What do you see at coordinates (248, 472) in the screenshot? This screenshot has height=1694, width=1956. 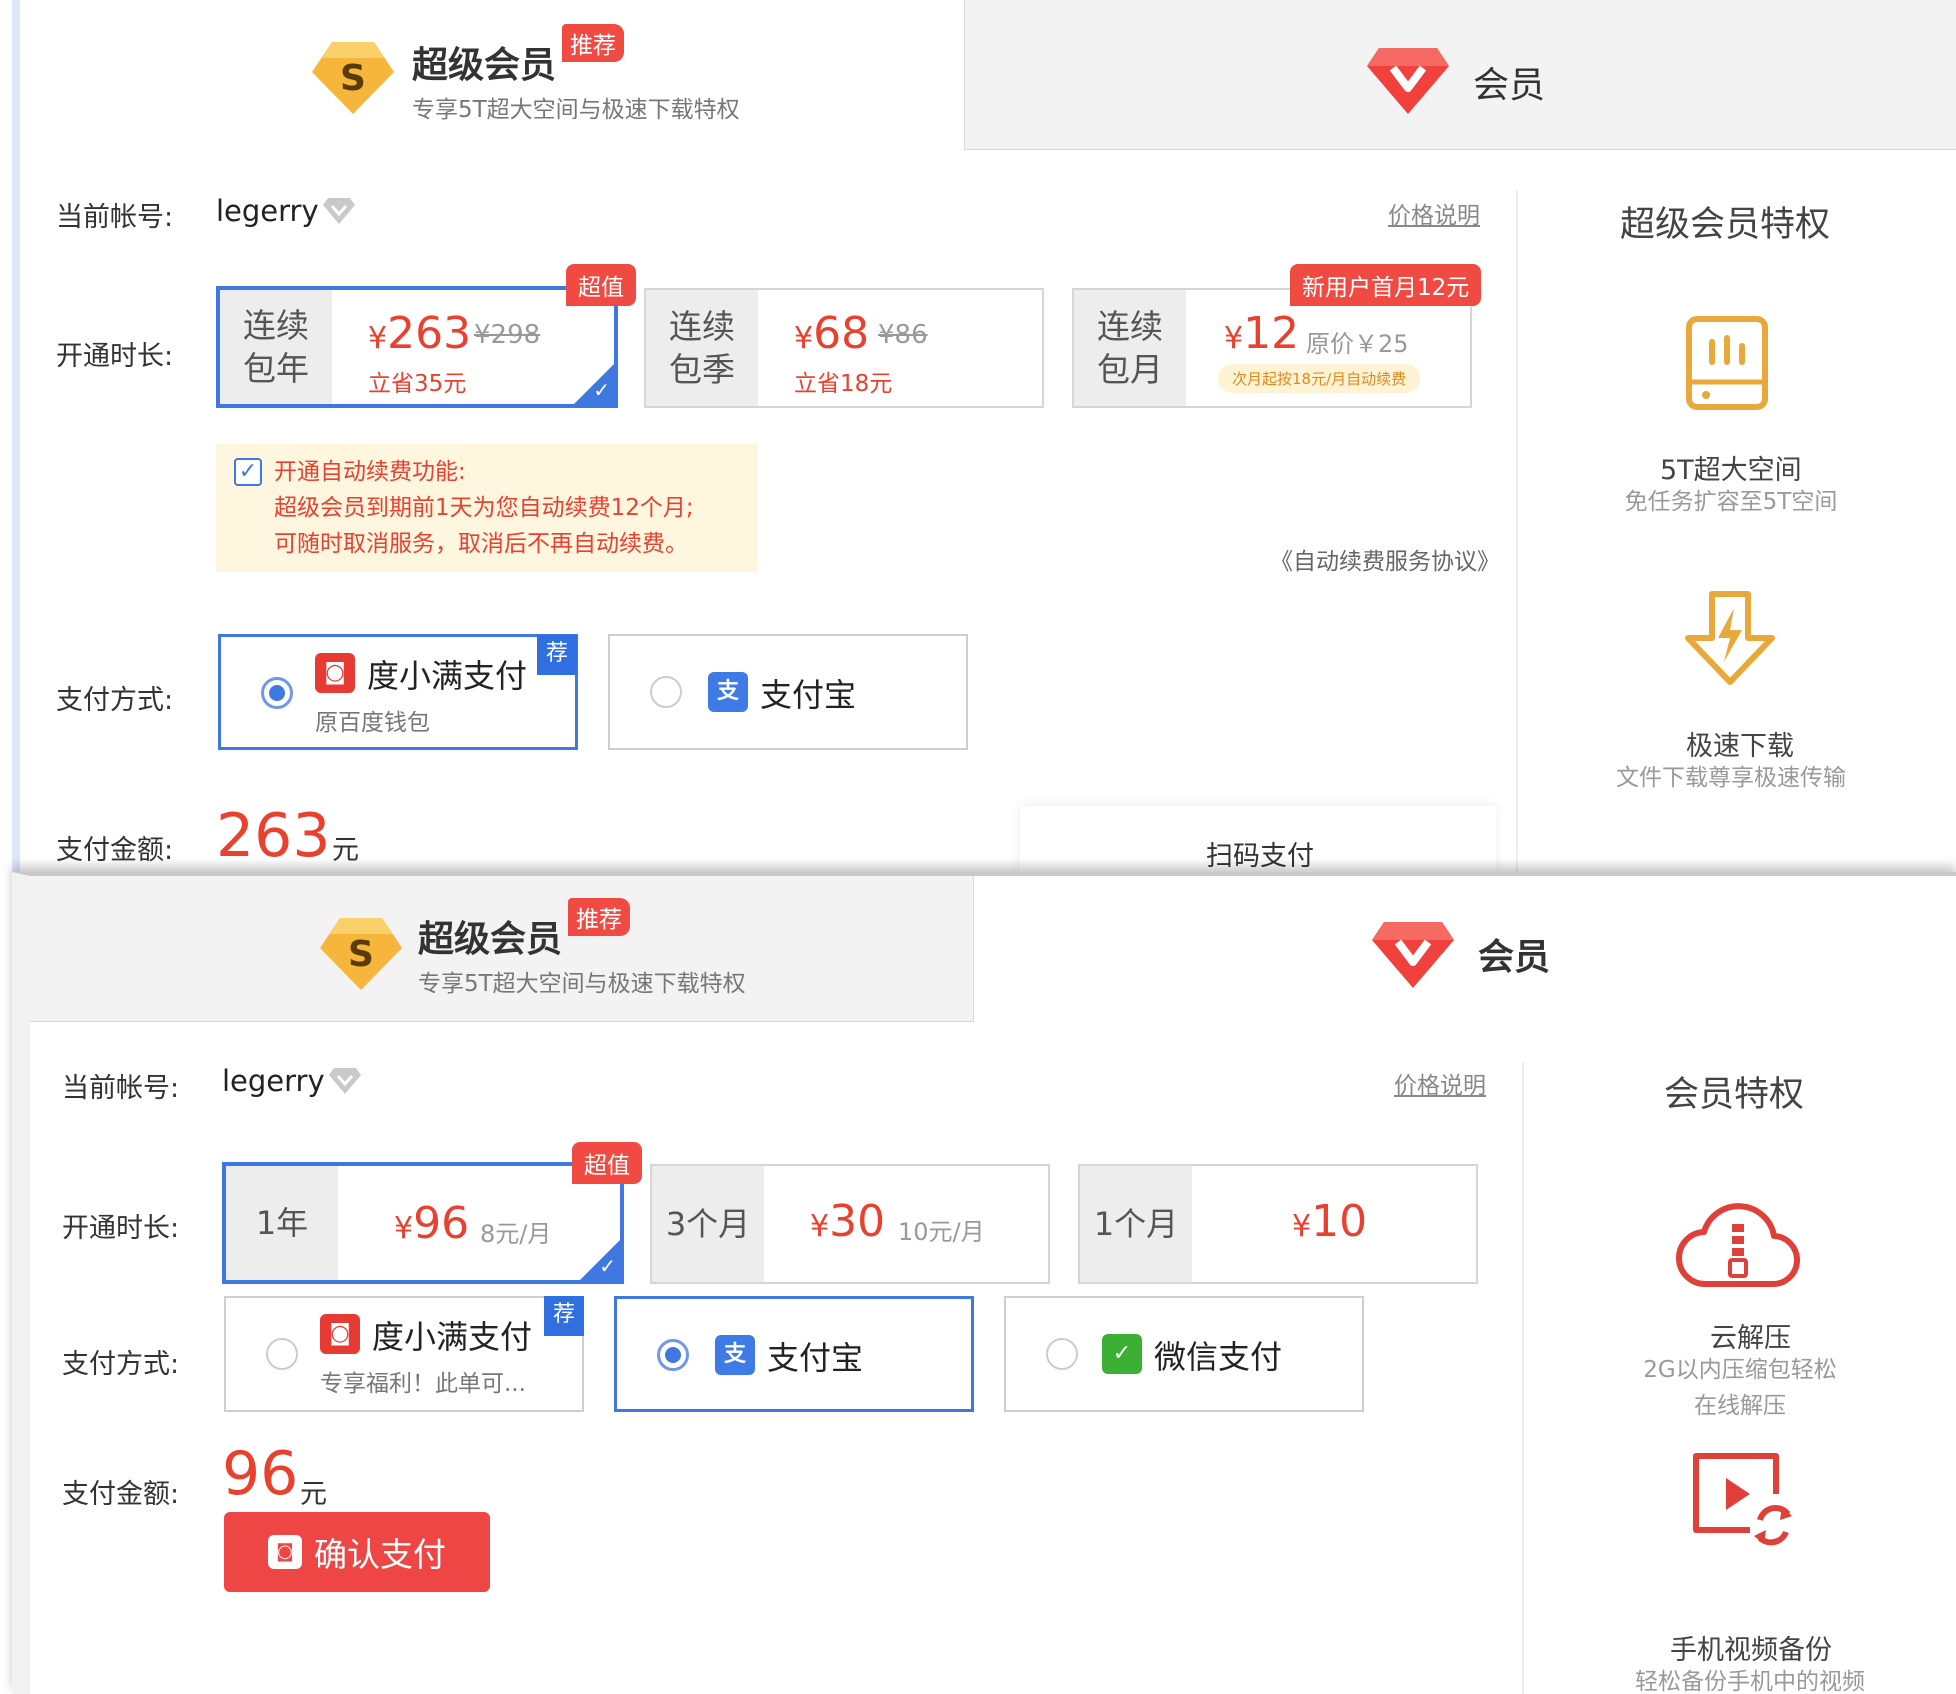 I see `auto-renew-checkbox: ✓` at bounding box center [248, 472].